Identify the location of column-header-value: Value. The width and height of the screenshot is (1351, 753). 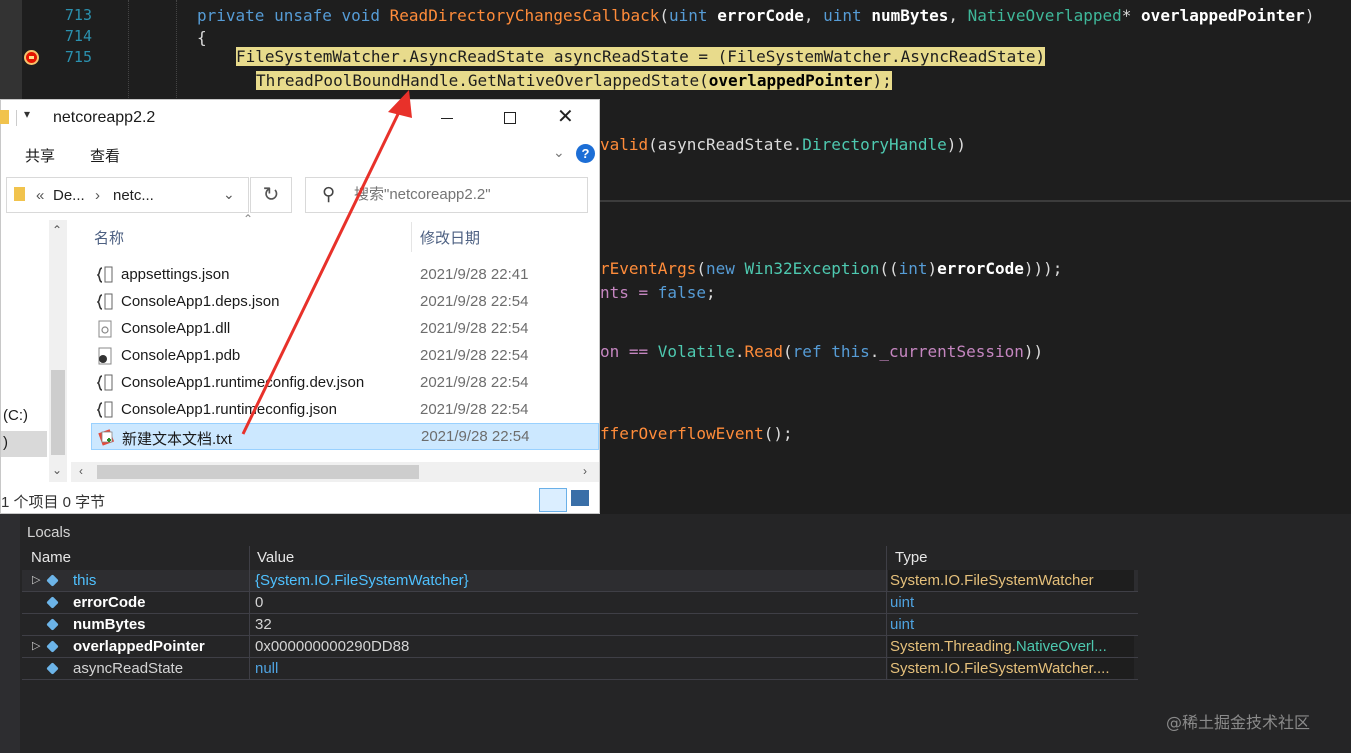
(275, 560).